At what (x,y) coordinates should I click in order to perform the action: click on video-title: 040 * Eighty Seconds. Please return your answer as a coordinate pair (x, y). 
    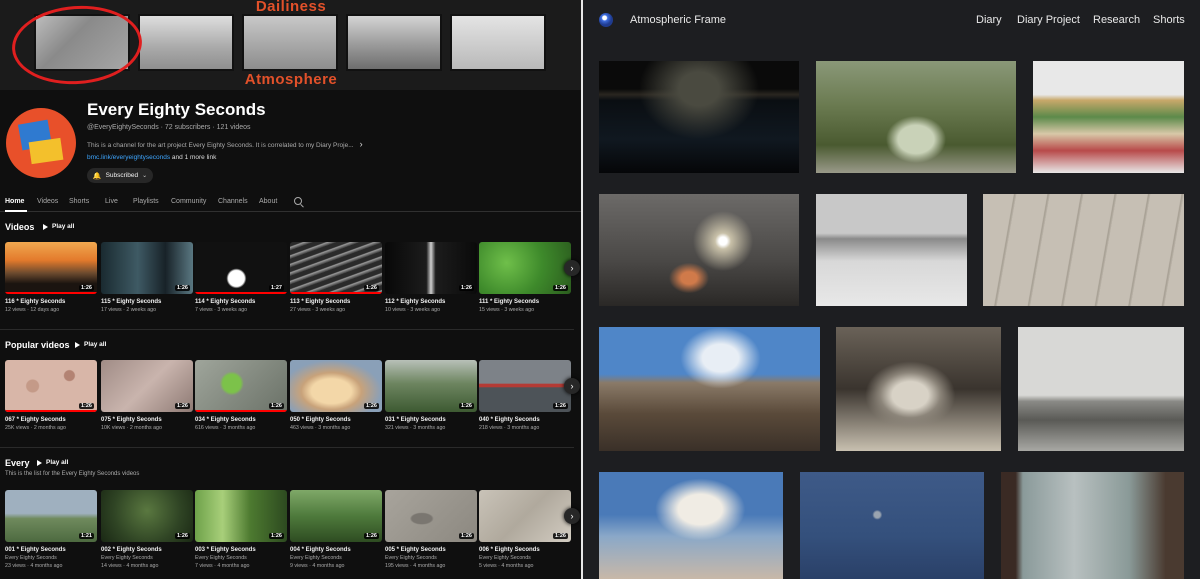
    Looking at the image, I should click on (525, 420).